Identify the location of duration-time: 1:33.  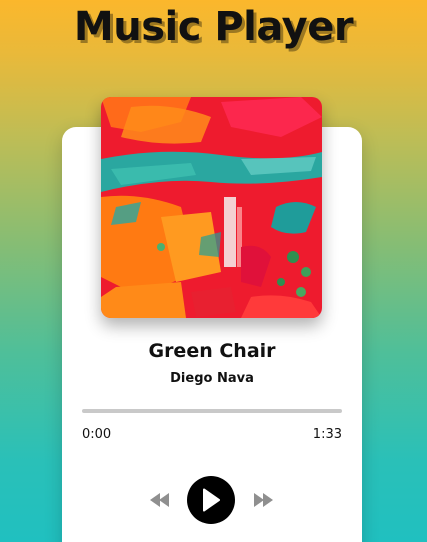
(327, 434).